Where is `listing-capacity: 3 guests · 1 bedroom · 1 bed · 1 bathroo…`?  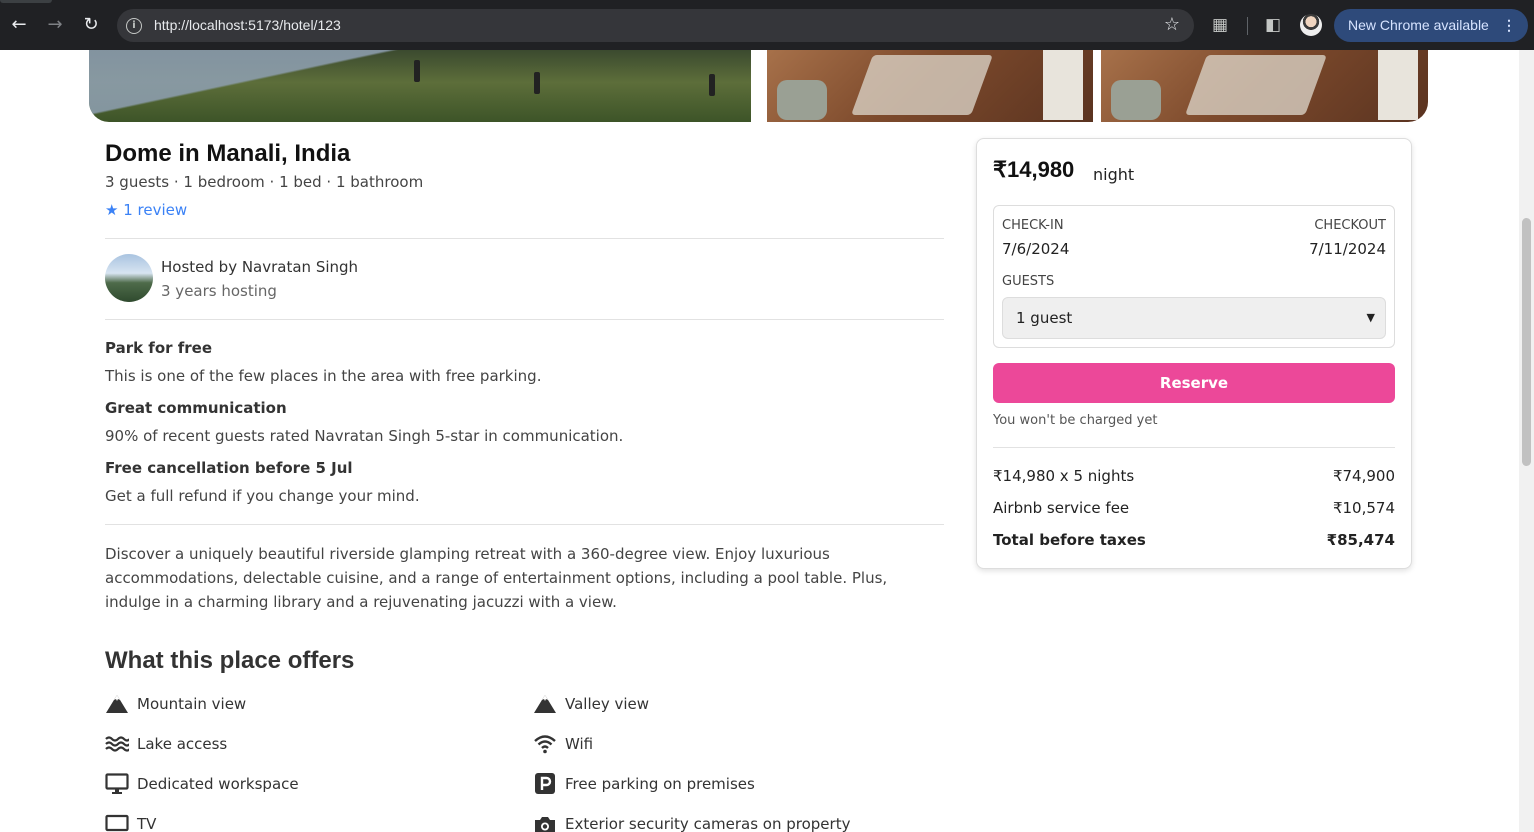 listing-capacity: 3 guests · 1 bedroom · 1 bed · 1 bathroo… is located at coordinates (264, 182).